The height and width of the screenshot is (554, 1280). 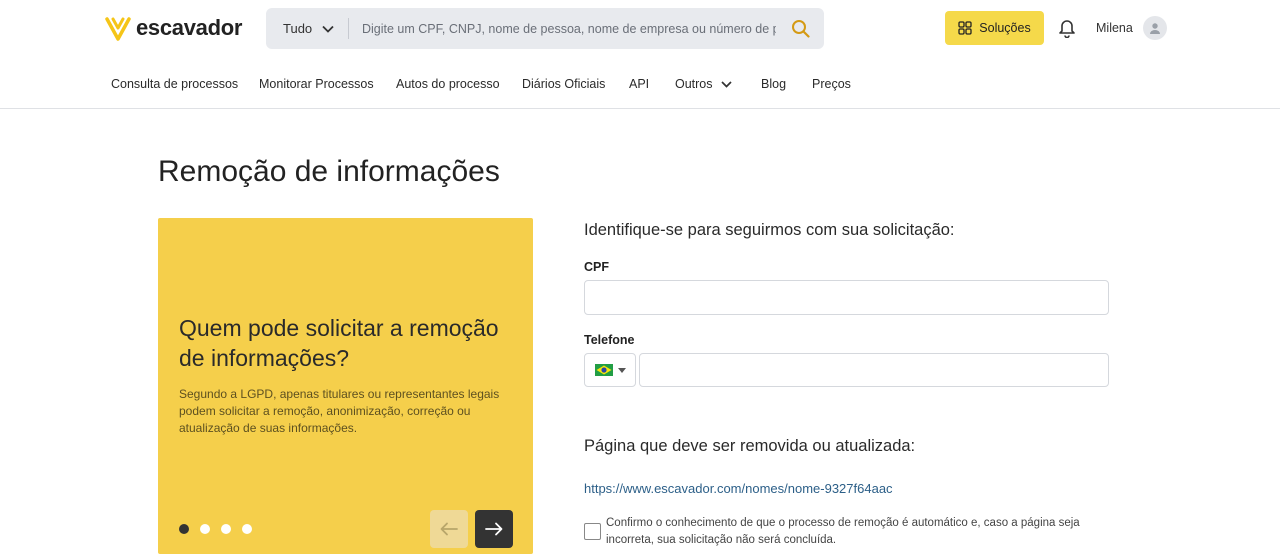 What do you see at coordinates (621, 370) in the screenshot?
I see `caret-down-icon` at bounding box center [621, 370].